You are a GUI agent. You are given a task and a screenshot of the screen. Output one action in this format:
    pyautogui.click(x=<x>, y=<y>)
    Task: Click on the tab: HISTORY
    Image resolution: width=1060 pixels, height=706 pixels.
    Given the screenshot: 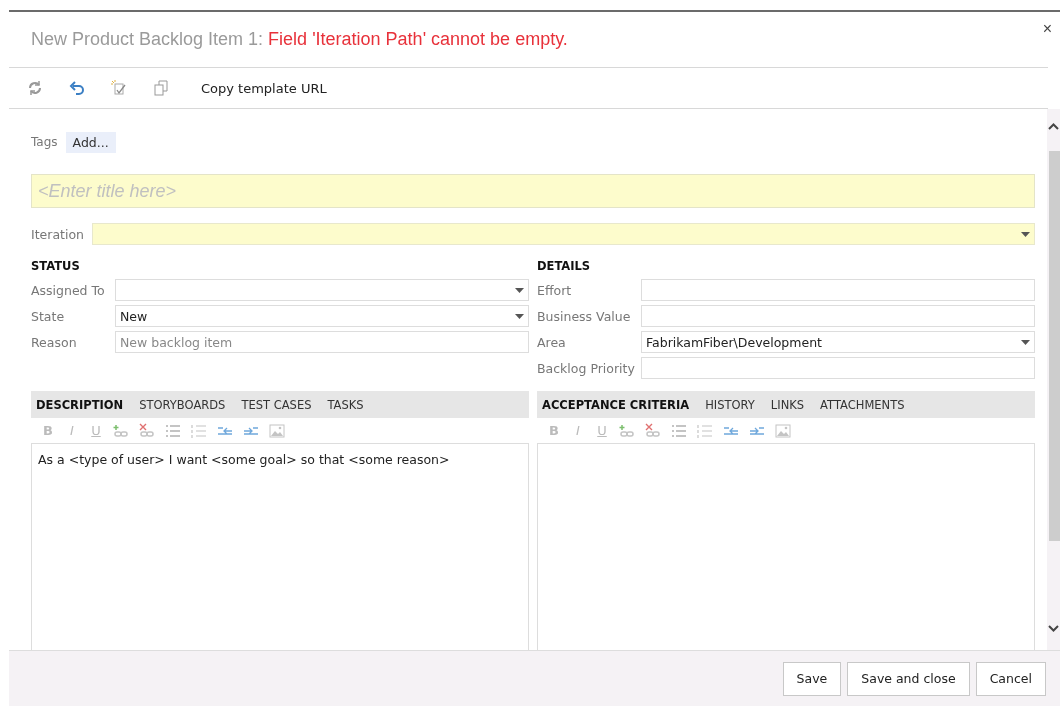 What is the action you would take?
    pyautogui.click(x=734, y=404)
    